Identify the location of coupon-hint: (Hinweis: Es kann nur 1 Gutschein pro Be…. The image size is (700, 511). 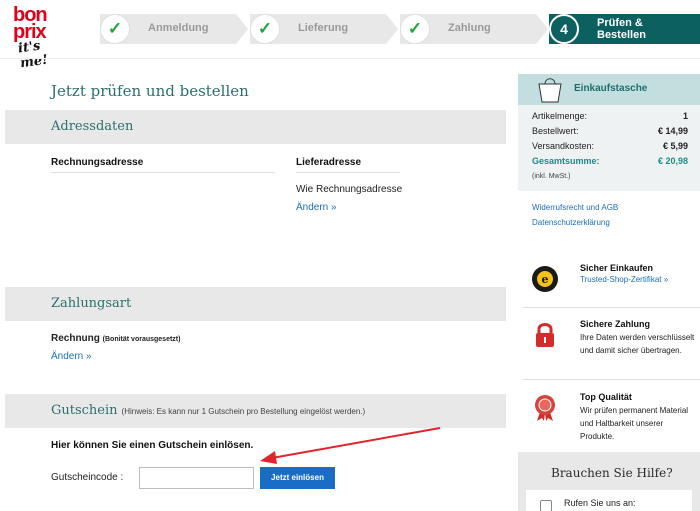
(243, 411).